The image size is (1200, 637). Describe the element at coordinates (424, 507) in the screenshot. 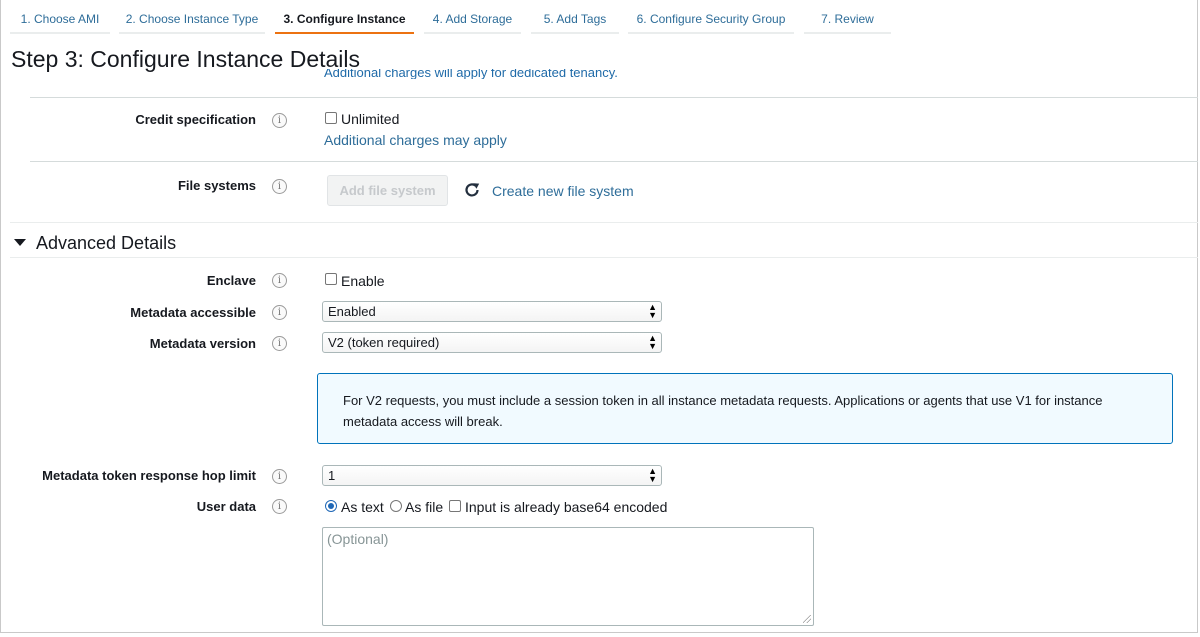

I see `as-file-label: As file` at that location.